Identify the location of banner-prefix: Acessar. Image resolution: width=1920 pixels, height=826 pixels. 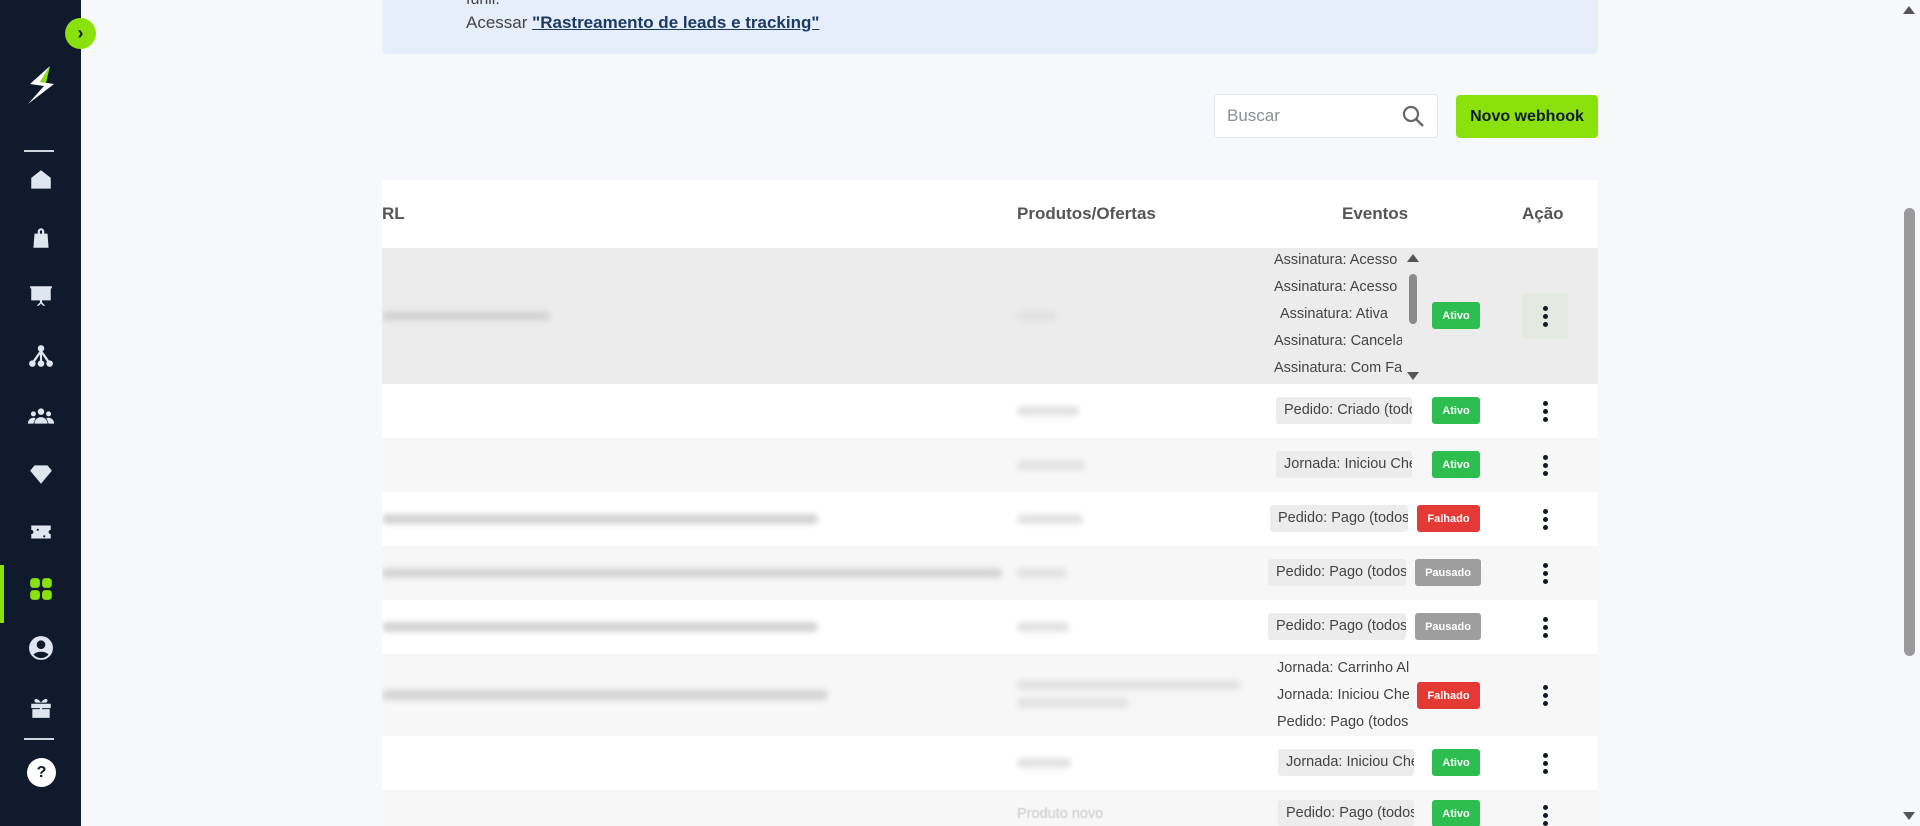
(497, 22).